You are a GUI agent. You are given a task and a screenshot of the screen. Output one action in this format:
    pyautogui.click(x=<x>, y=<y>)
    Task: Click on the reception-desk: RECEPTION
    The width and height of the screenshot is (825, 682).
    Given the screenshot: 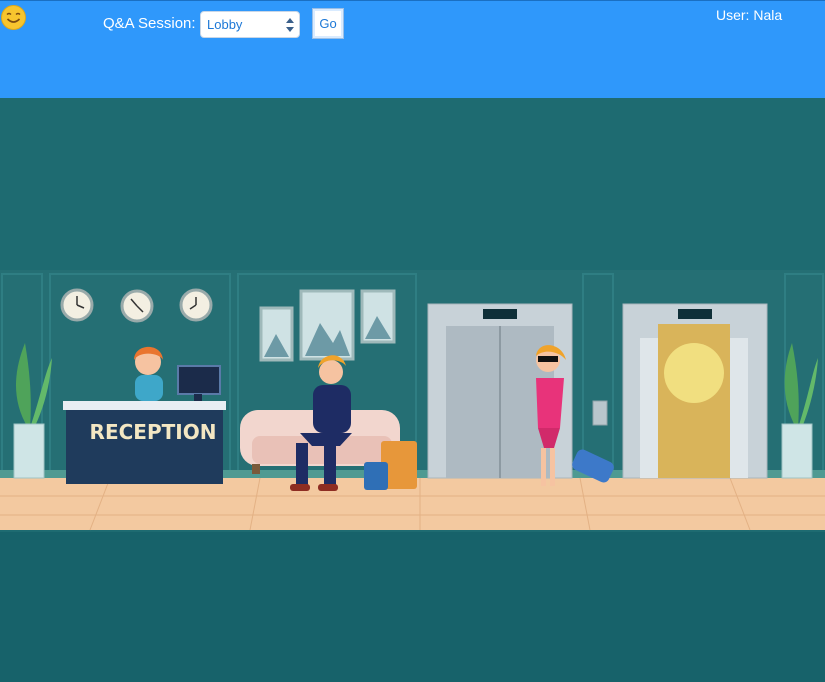 What is the action you would take?
    pyautogui.click(x=144, y=442)
    